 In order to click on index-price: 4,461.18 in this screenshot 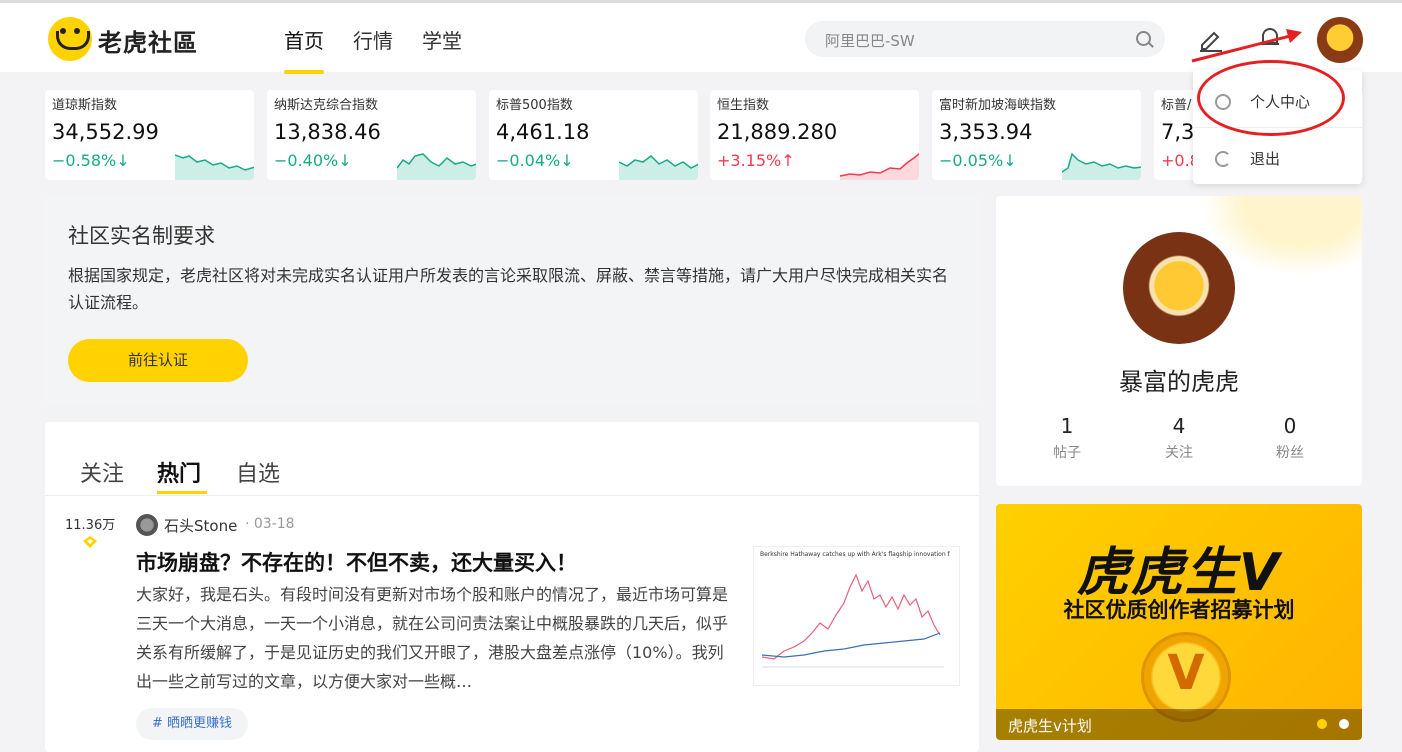, I will do `click(543, 132)`.